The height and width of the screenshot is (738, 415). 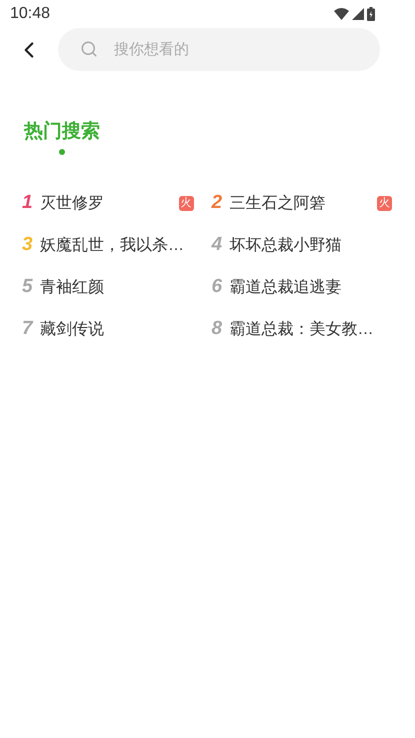 What do you see at coordinates (28, 287) in the screenshot?
I see `rank-number: 5` at bounding box center [28, 287].